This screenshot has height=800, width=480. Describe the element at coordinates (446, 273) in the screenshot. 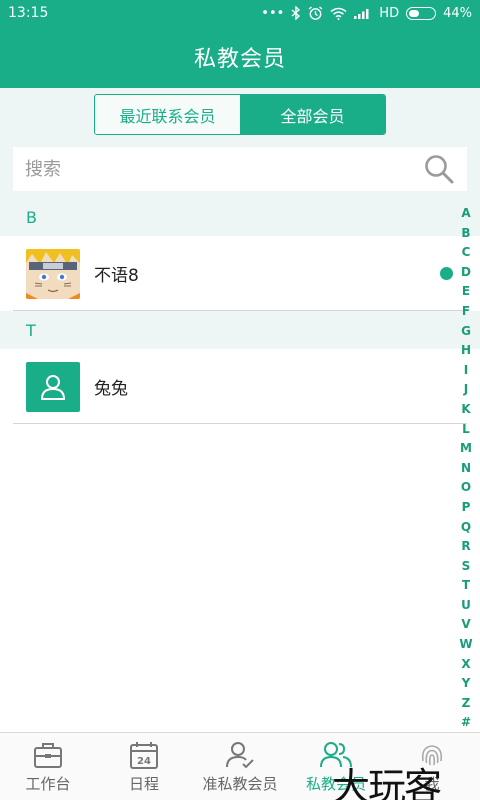

I see `online-status-dot` at that location.